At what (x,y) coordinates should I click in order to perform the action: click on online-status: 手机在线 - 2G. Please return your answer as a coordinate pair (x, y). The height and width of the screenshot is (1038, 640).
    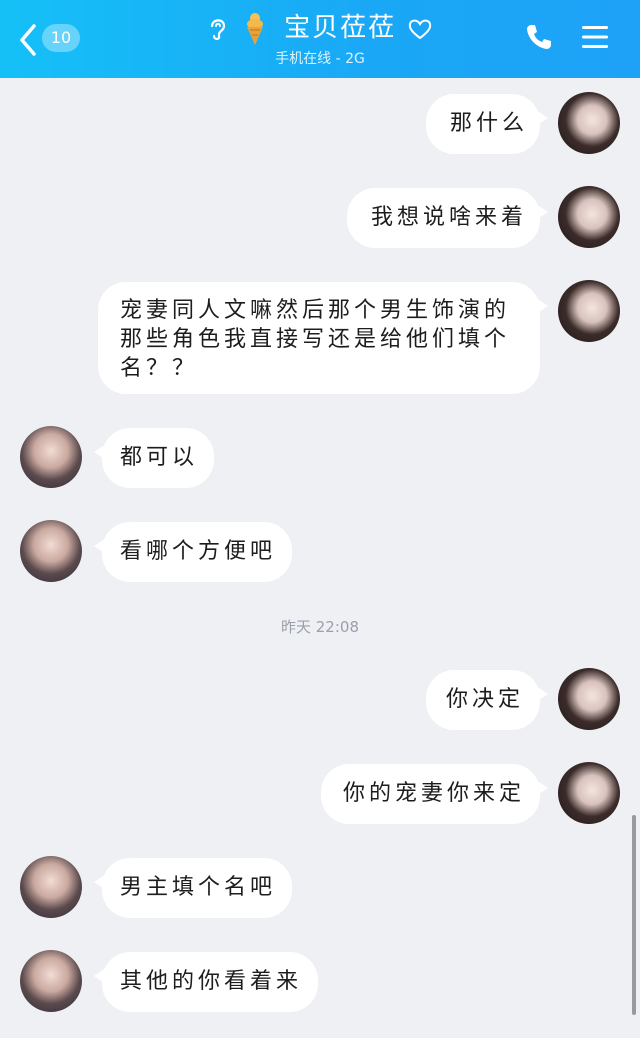
    Looking at the image, I should click on (320, 59).